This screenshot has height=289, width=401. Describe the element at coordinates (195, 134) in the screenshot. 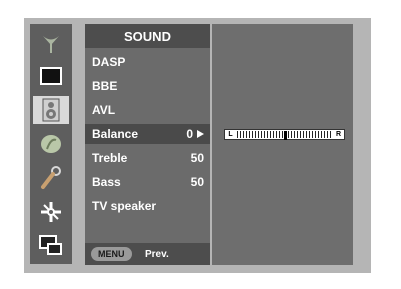

I see `balance-value-group: 0` at that location.